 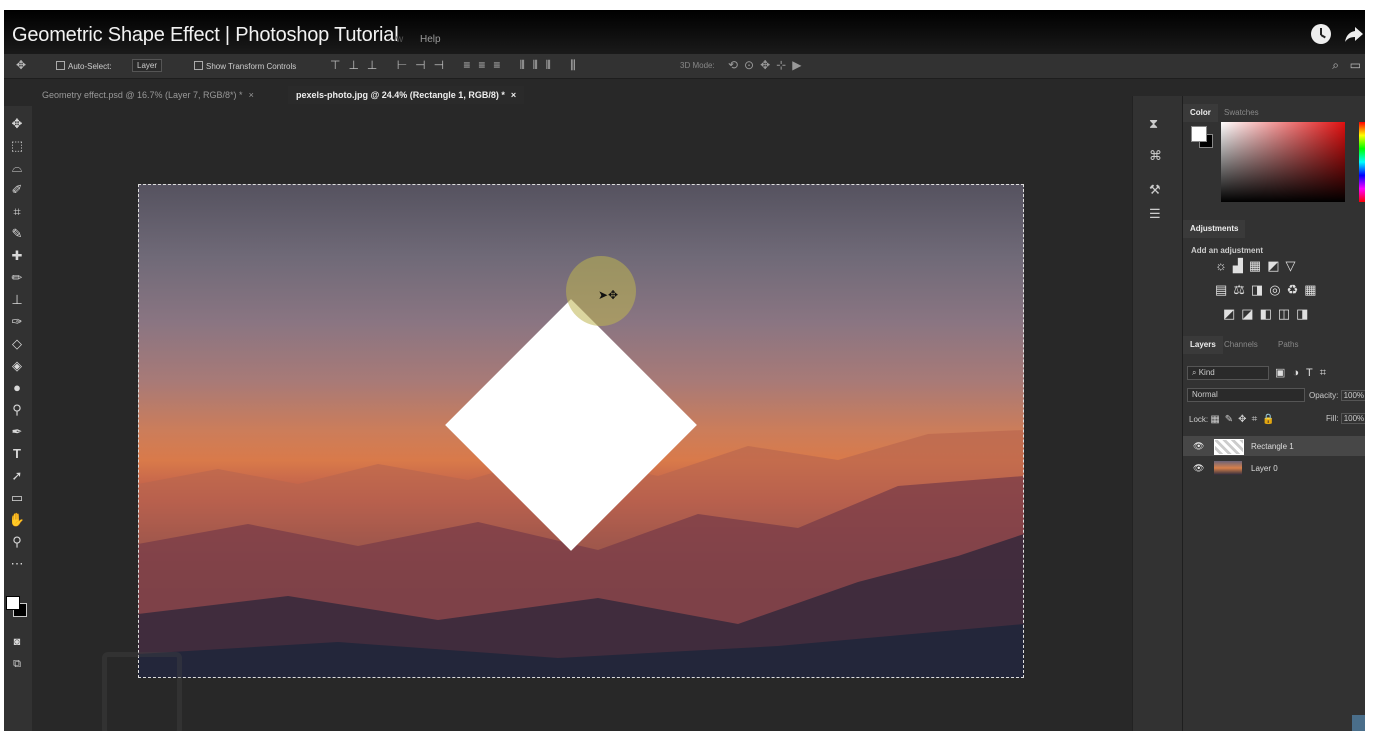 What do you see at coordinates (1274, 229) in the screenshot?
I see `adjustments-panel-tabs: Adjustments` at bounding box center [1274, 229].